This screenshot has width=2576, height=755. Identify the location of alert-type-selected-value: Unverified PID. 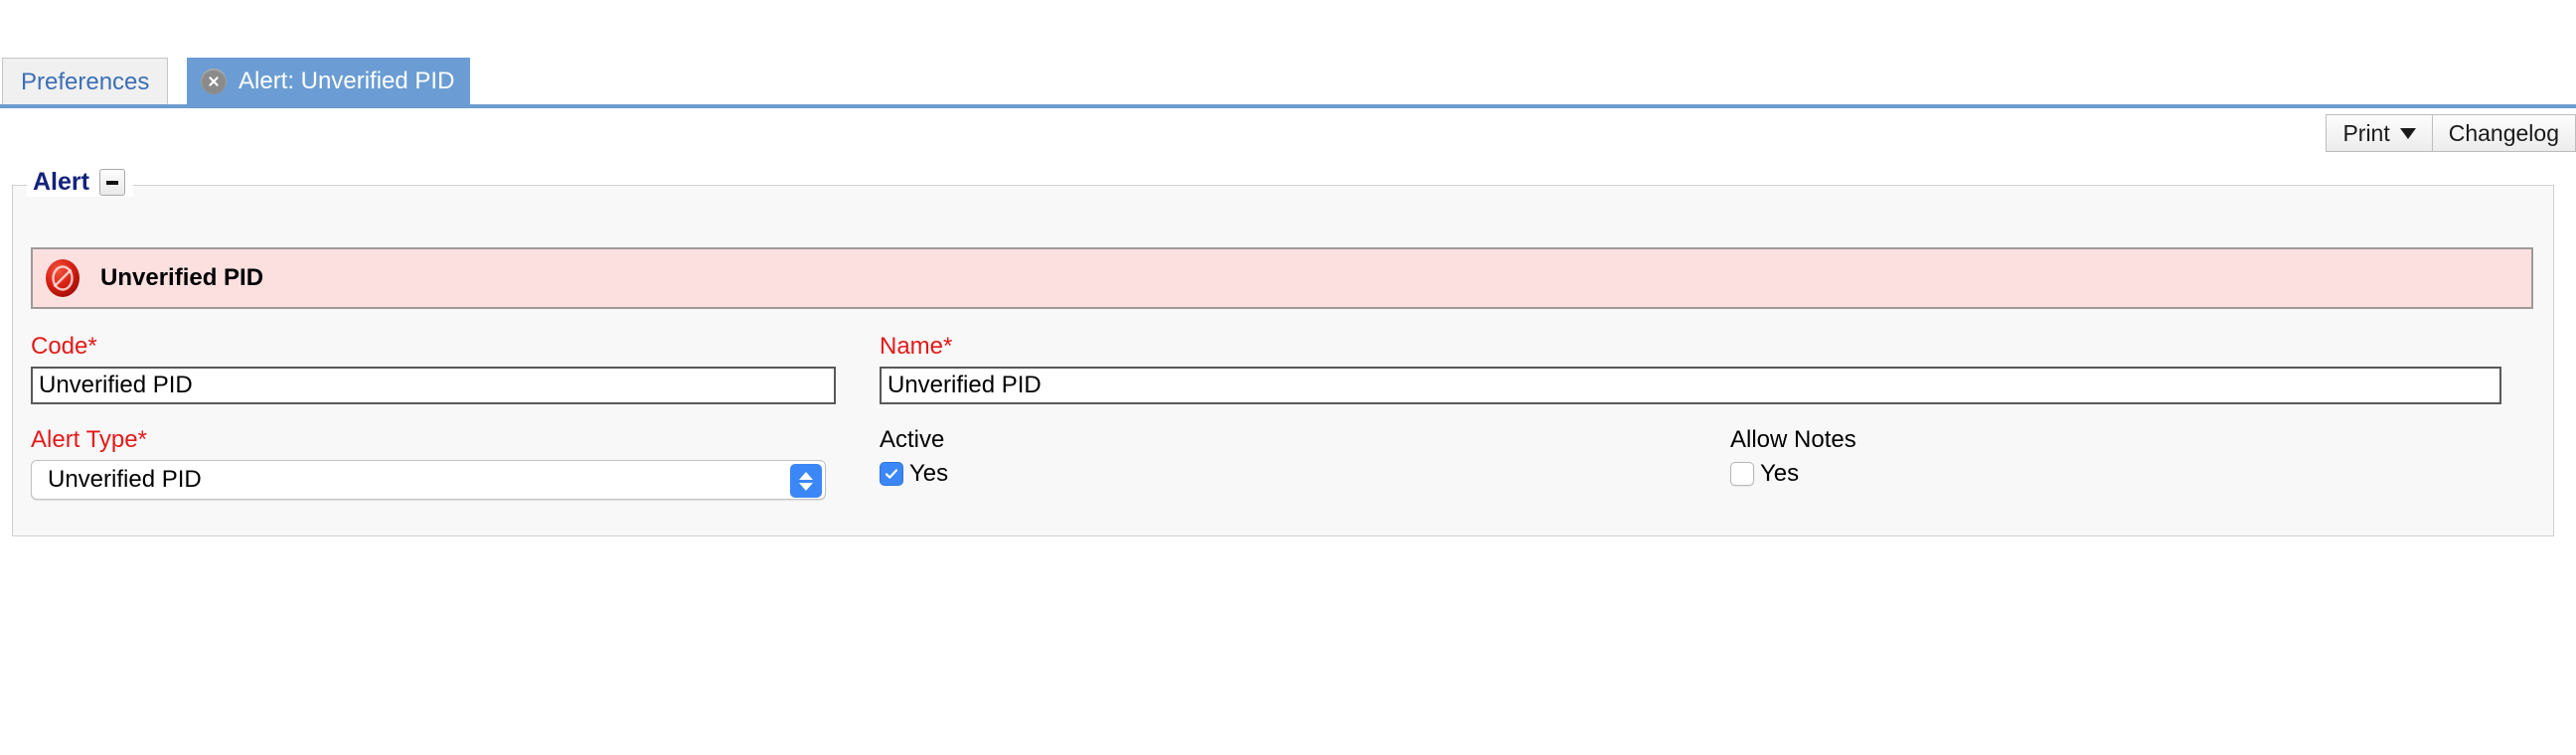
(125, 480).